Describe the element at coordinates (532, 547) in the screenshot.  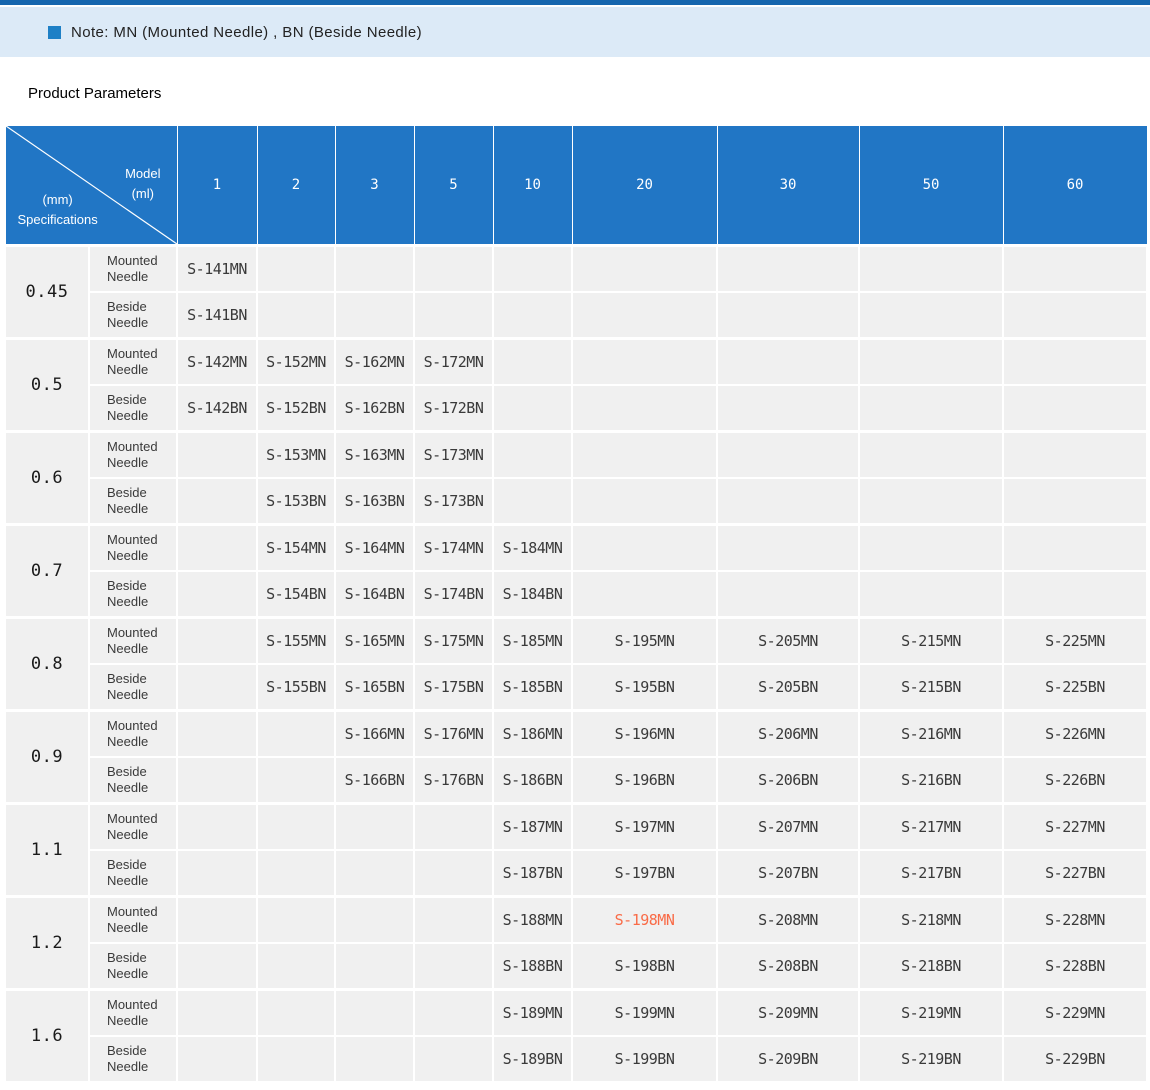
I see `model-cell-S-184MN: S-184MN` at that location.